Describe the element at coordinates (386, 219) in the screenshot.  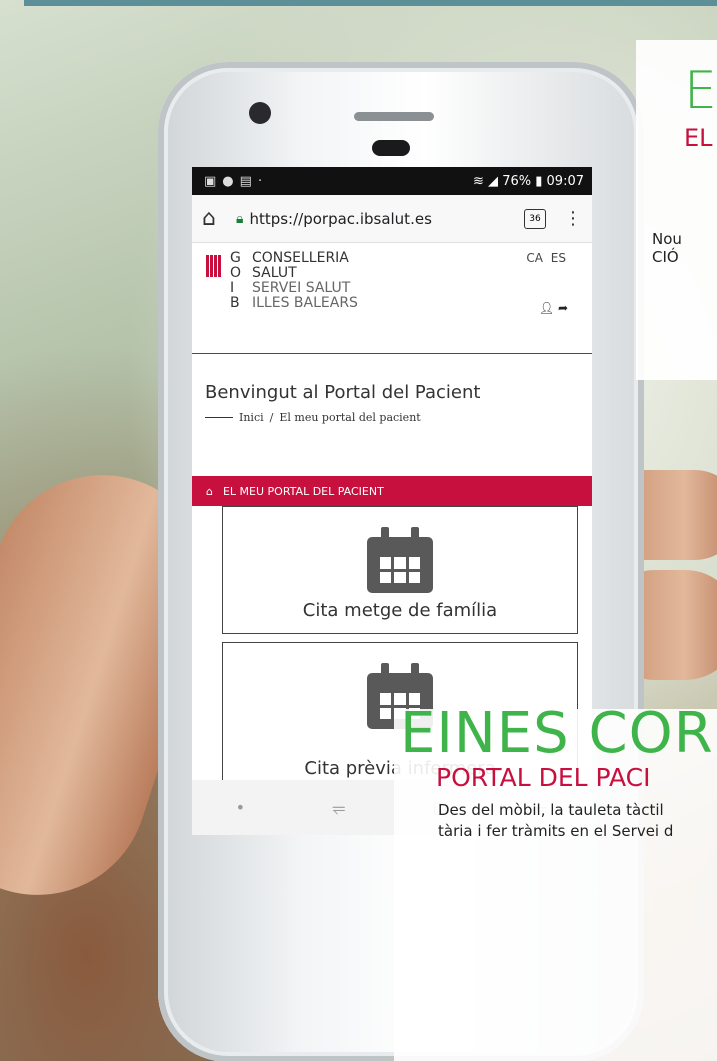
I see `url-field: https://porpac.ibsalut.es` at that location.